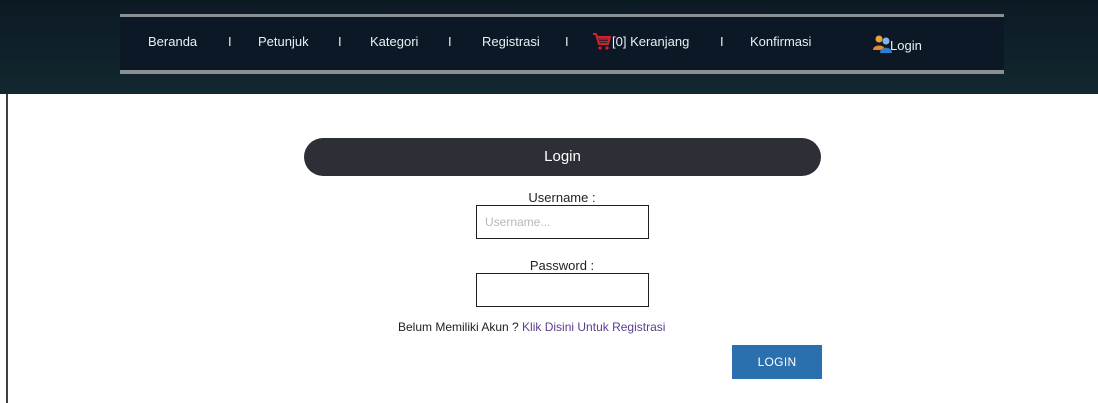 This screenshot has width=1098, height=403. Describe the element at coordinates (780, 41) in the screenshot. I see `nav-konfirmasi: Konfirmasi` at that location.